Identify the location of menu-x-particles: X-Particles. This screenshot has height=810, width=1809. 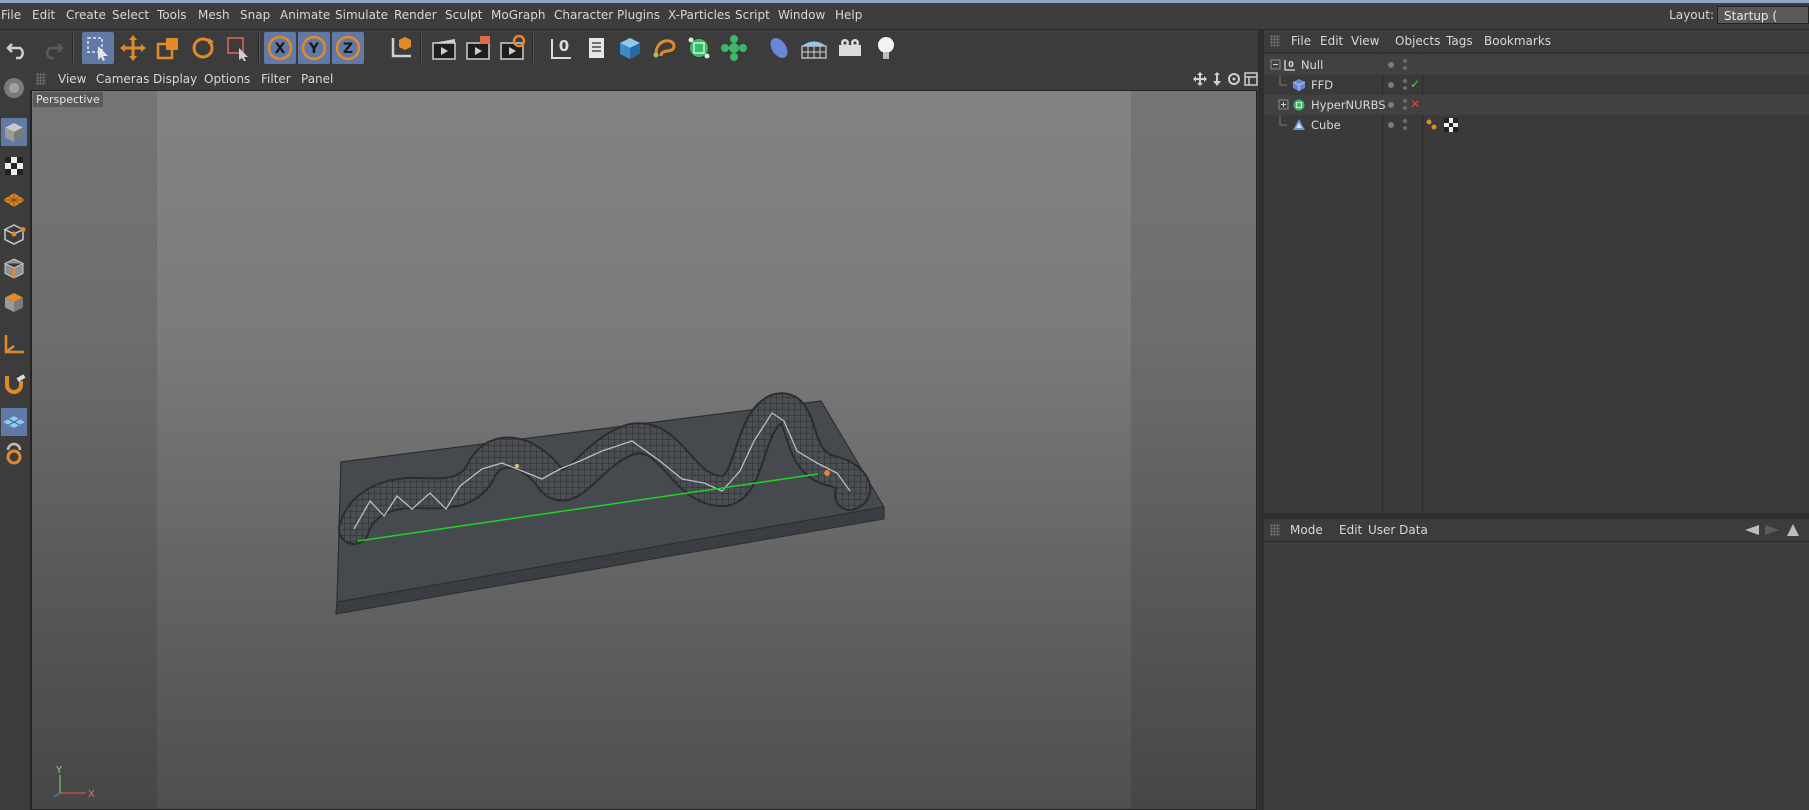
(699, 15).